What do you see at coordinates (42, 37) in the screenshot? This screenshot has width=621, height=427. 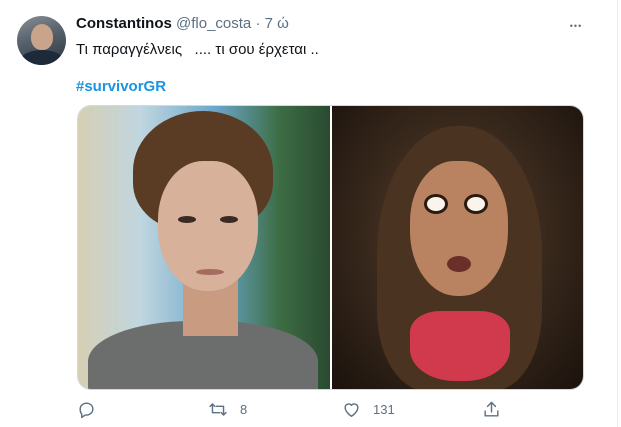 I see `avatar-face` at bounding box center [42, 37].